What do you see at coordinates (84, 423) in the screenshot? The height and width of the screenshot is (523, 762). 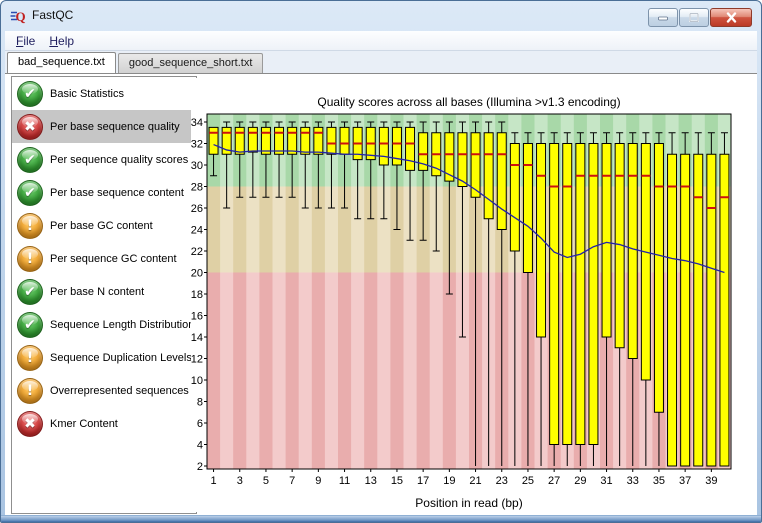 I see `module-item-label: Kmer Content` at bounding box center [84, 423].